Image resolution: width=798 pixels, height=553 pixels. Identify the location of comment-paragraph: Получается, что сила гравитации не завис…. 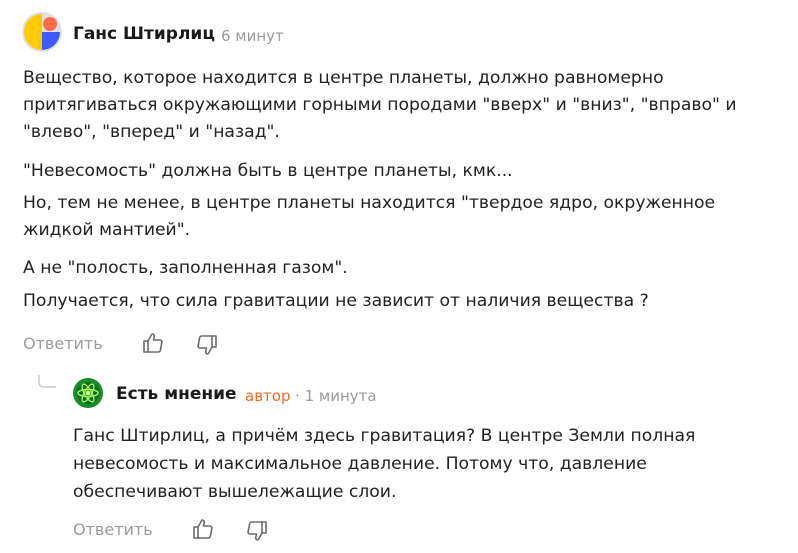
(336, 301).